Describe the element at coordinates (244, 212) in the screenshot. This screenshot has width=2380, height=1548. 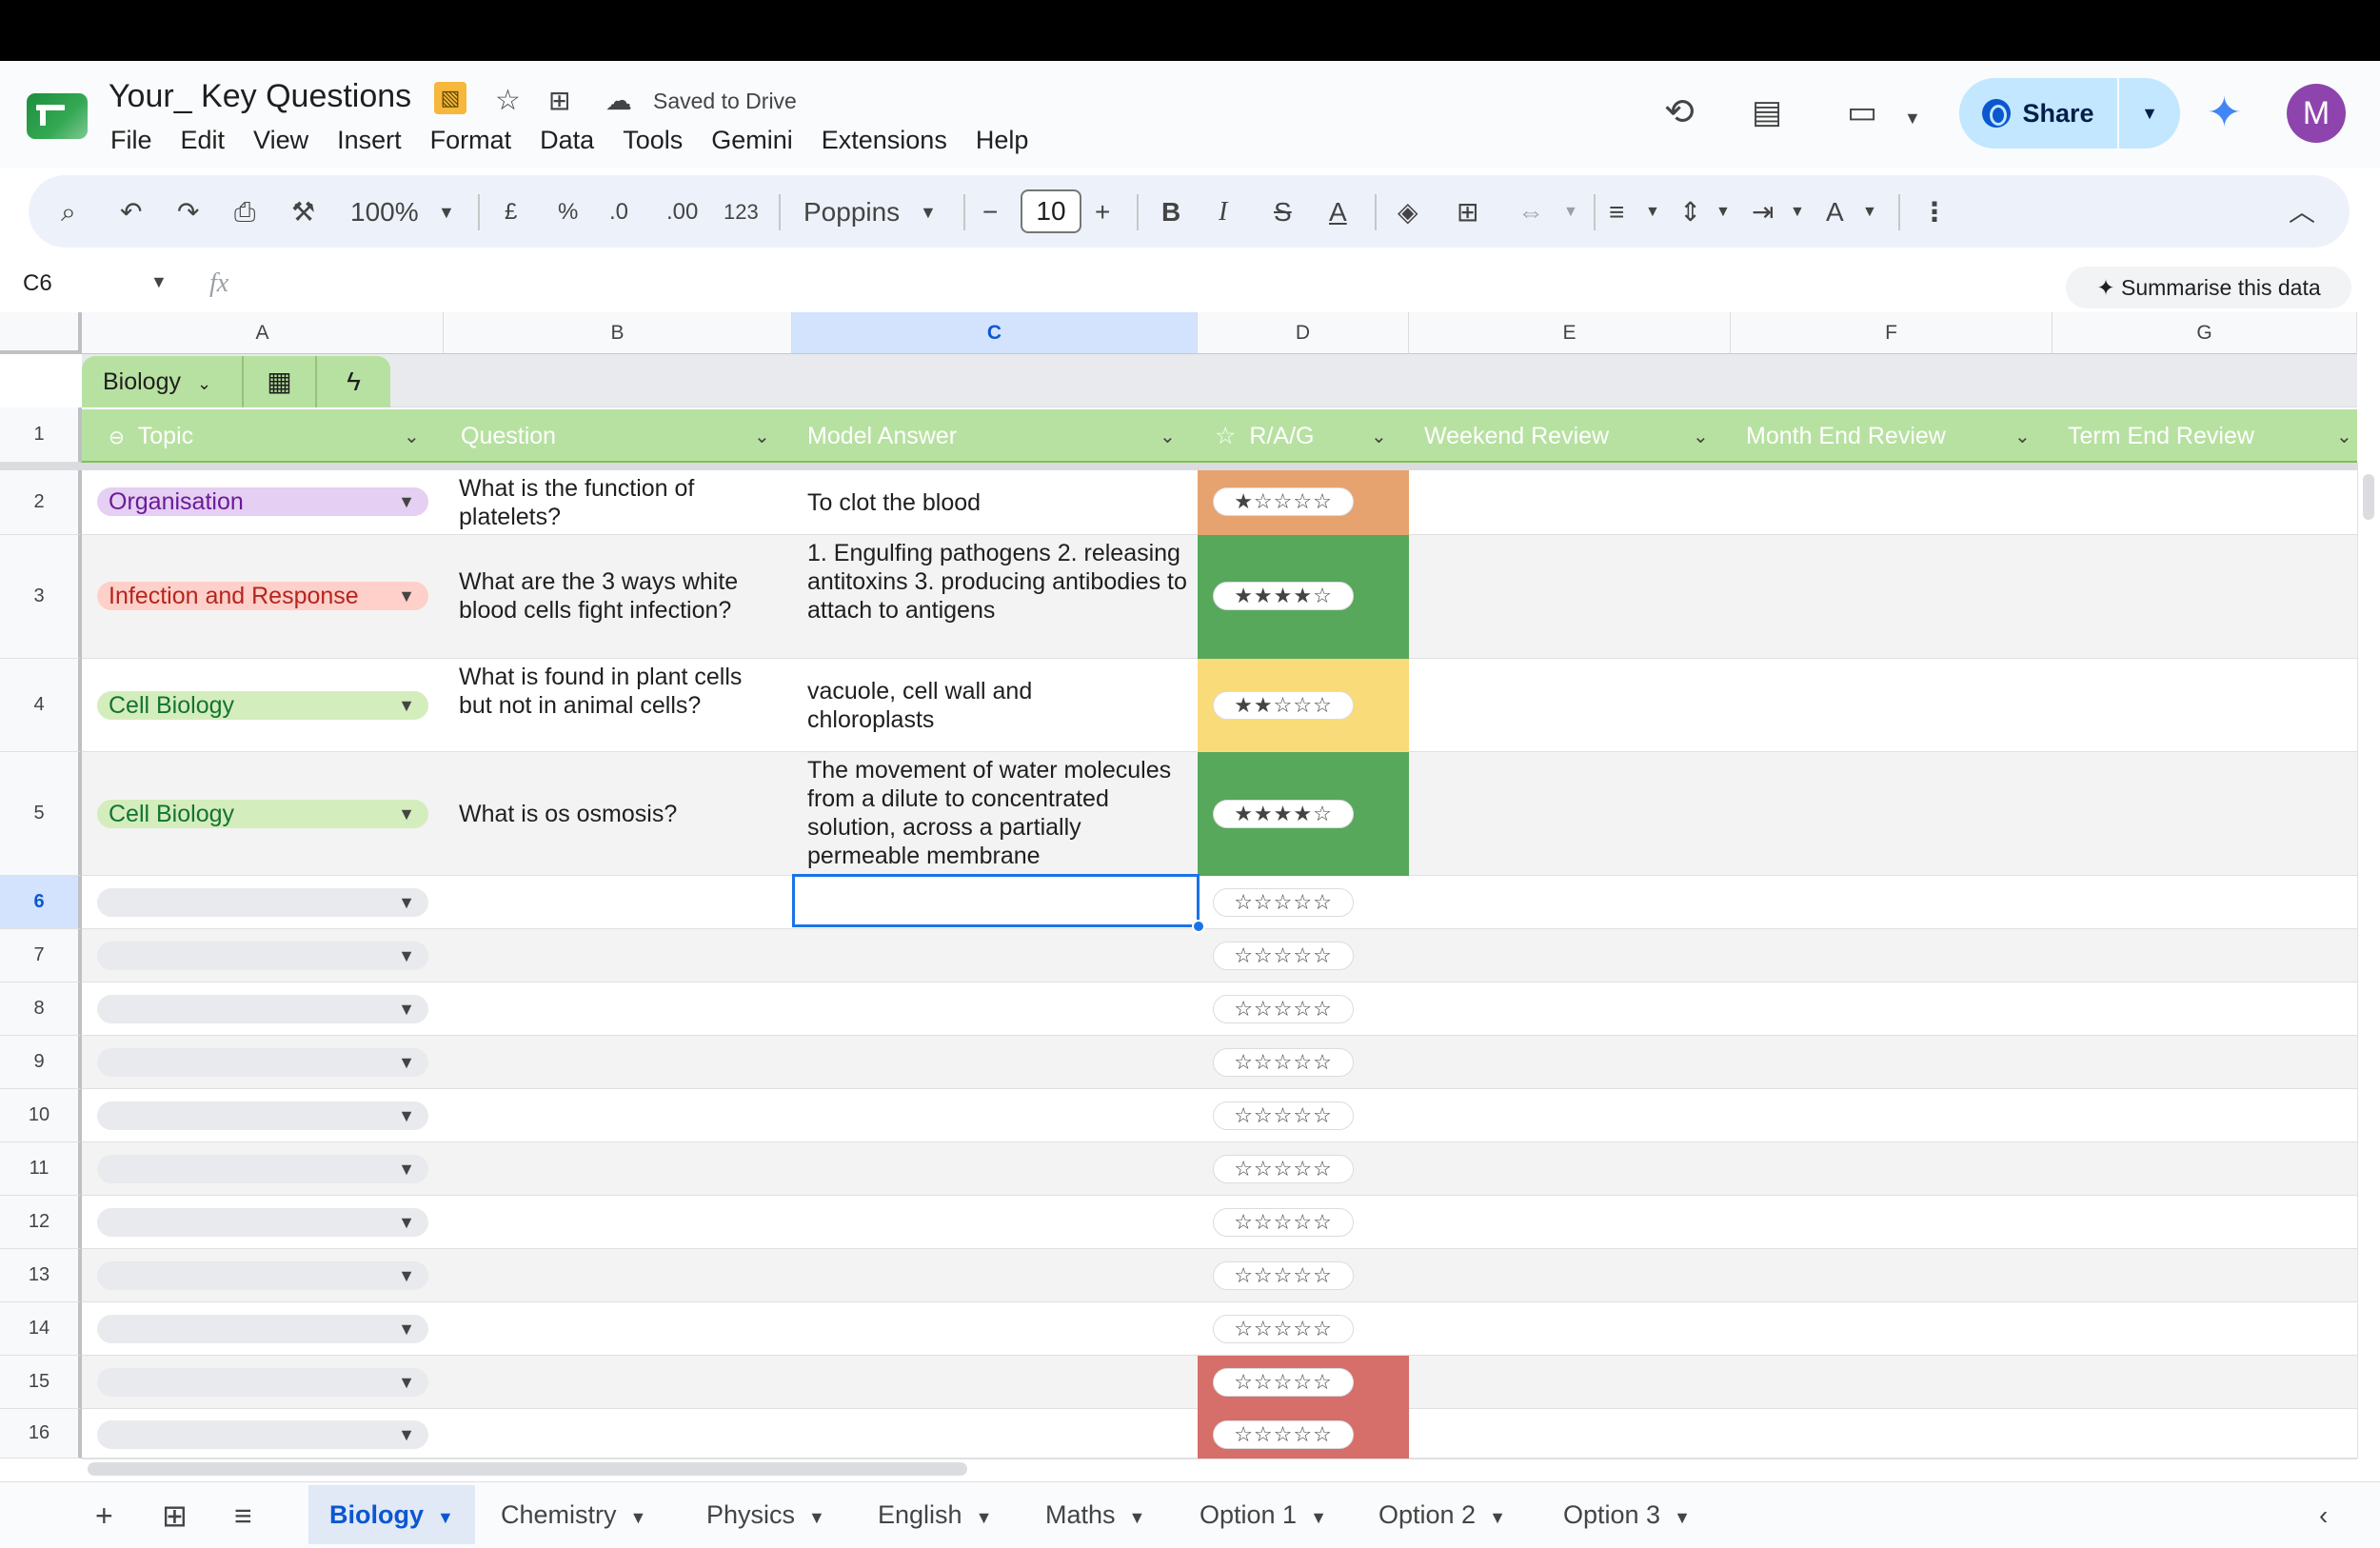
I see `print-icon: ⎙` at that location.